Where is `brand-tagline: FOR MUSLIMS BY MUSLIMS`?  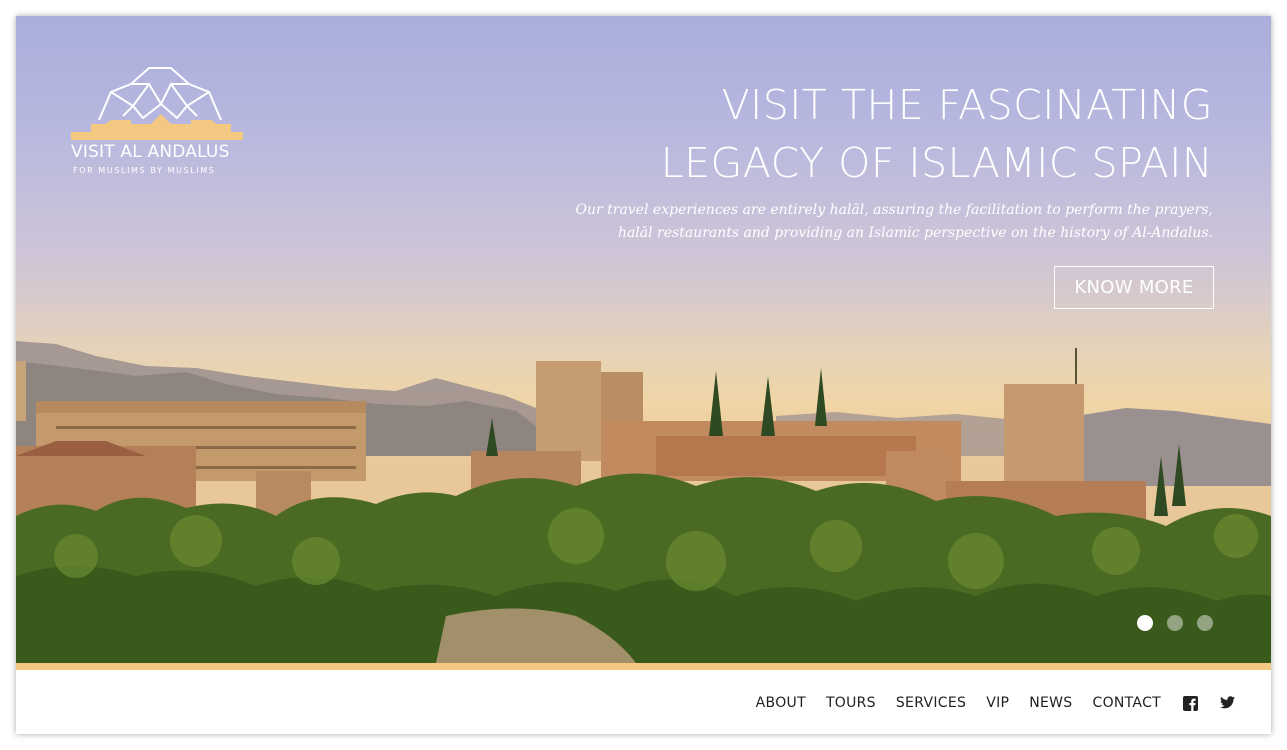
brand-tagline: FOR MUSLIMS BY MUSLIMS is located at coordinates (144, 170).